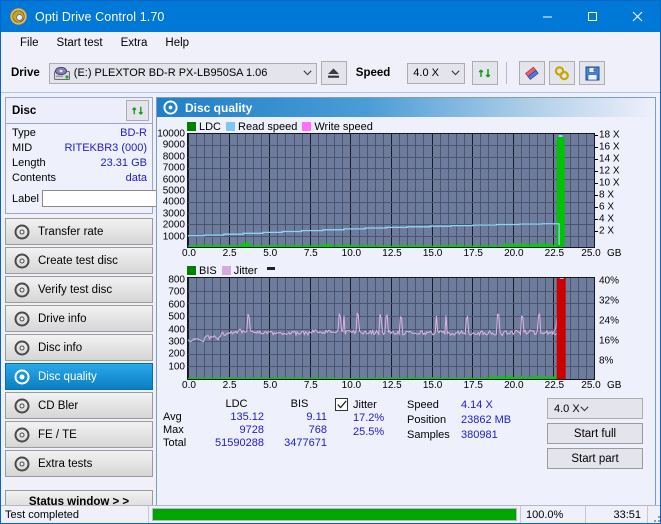 Image resolution: width=661 pixels, height=524 pixels. I want to click on disc-refresh-button, so click(137, 110).